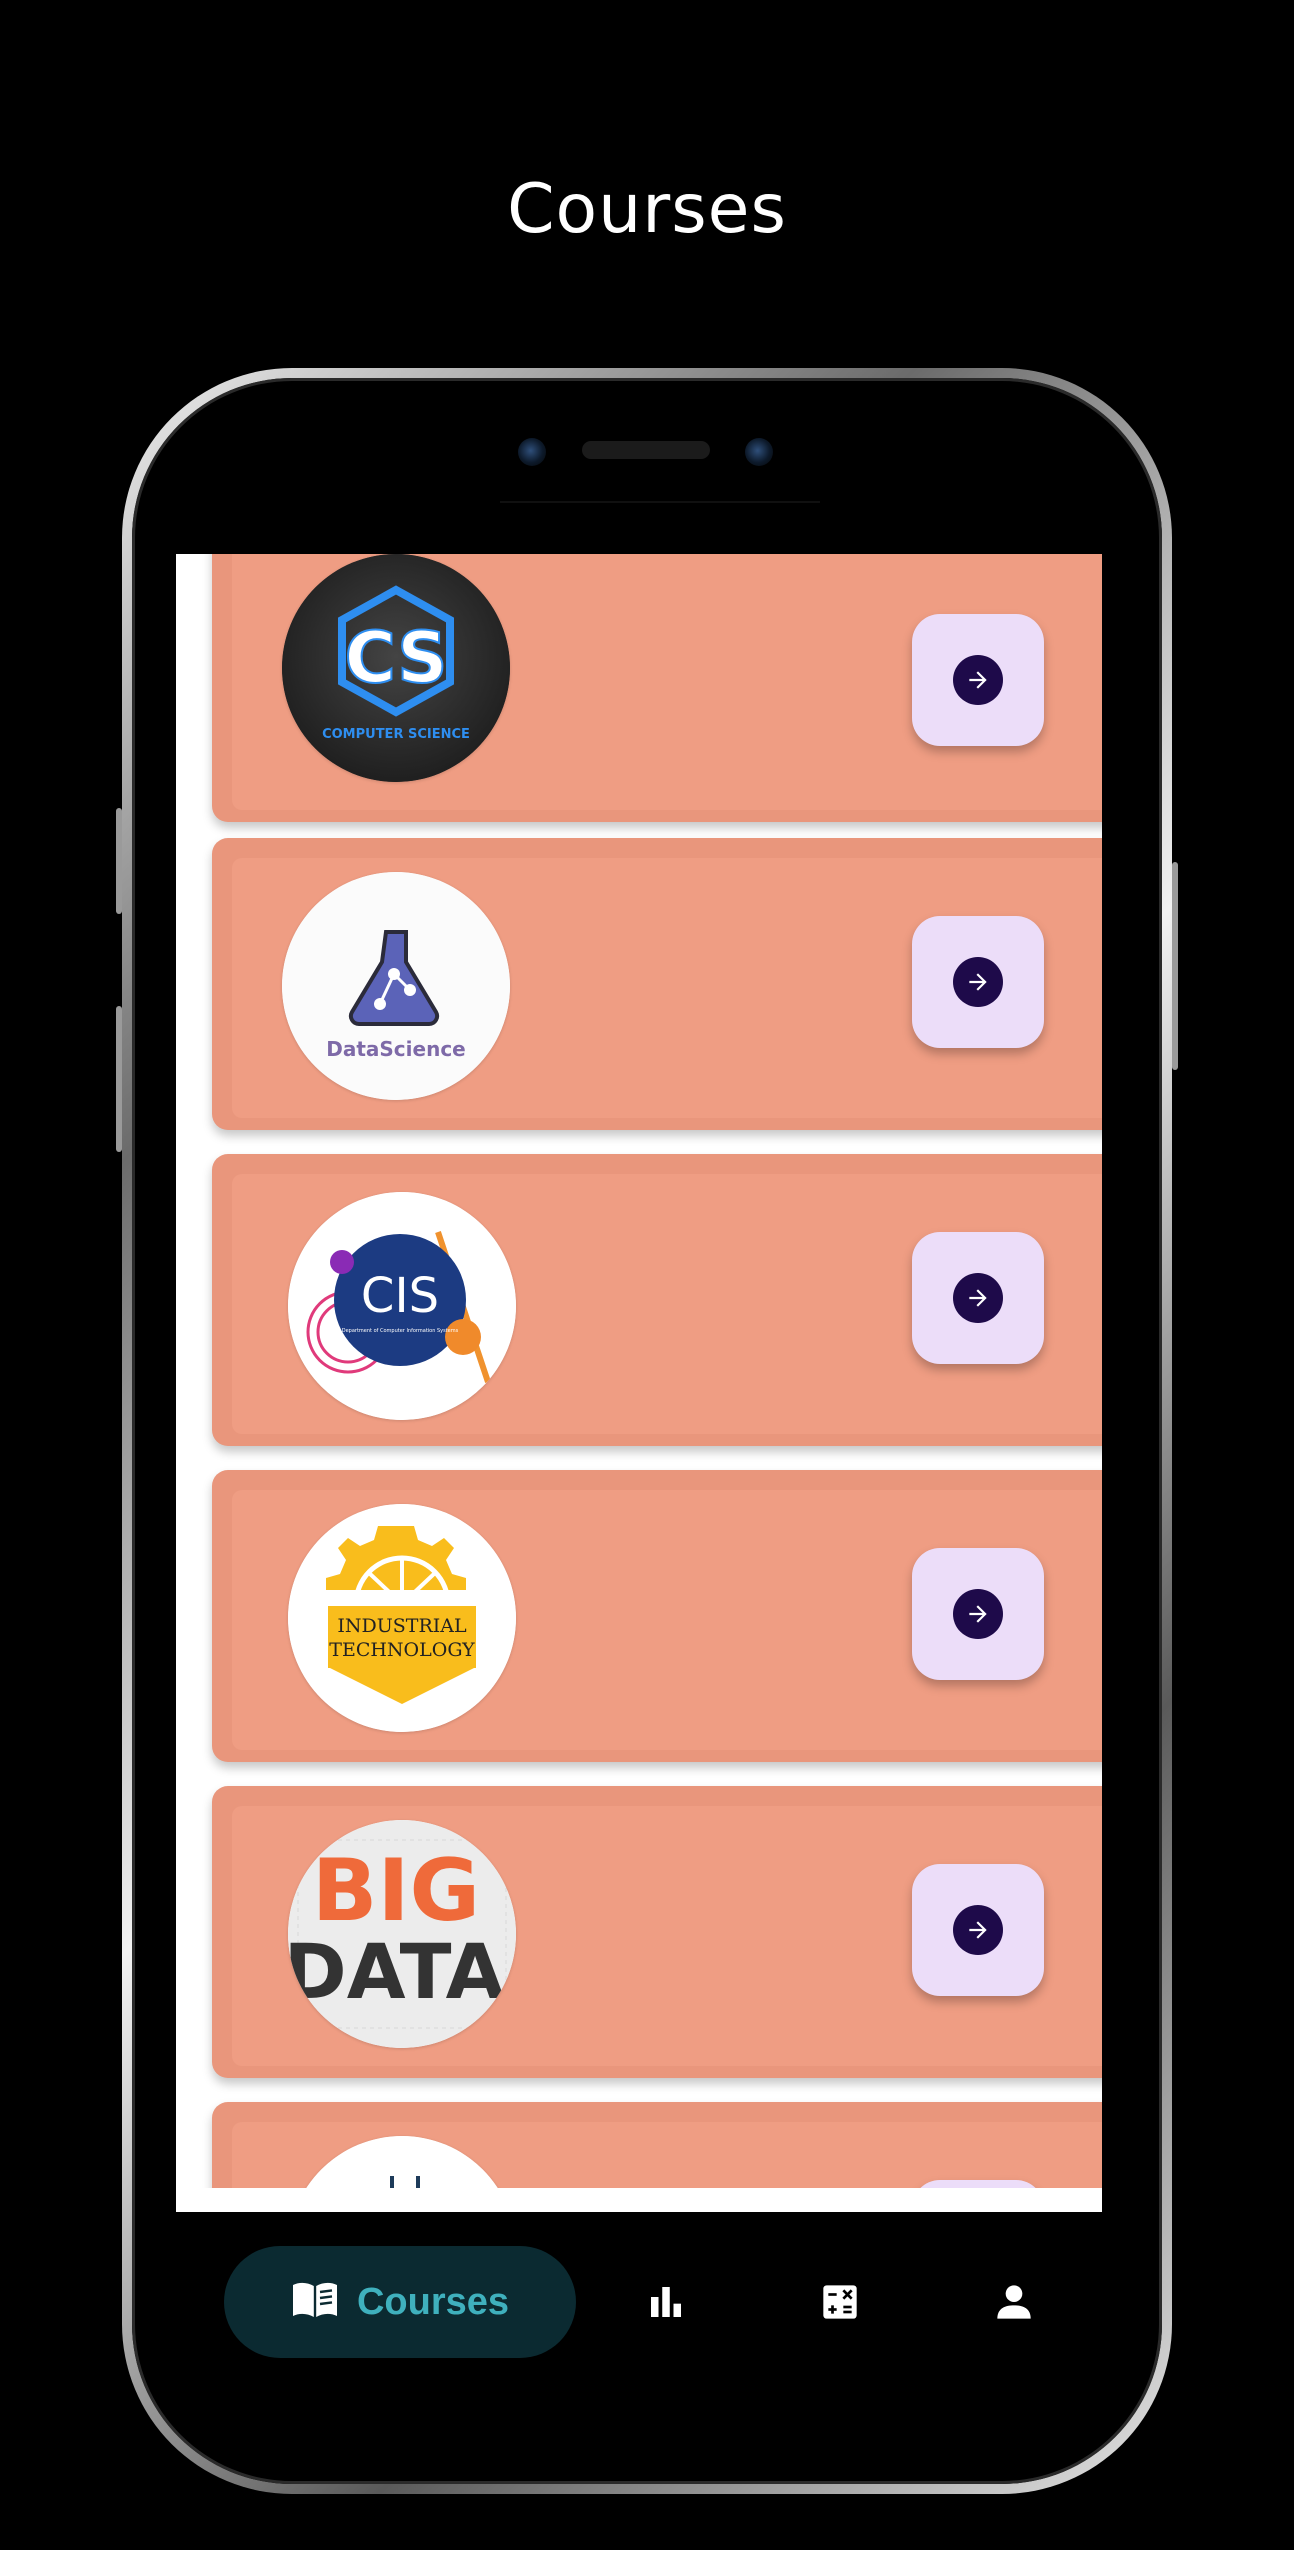 The height and width of the screenshot is (2550, 1294). I want to click on data-science-logo: DataScience, so click(396, 986).